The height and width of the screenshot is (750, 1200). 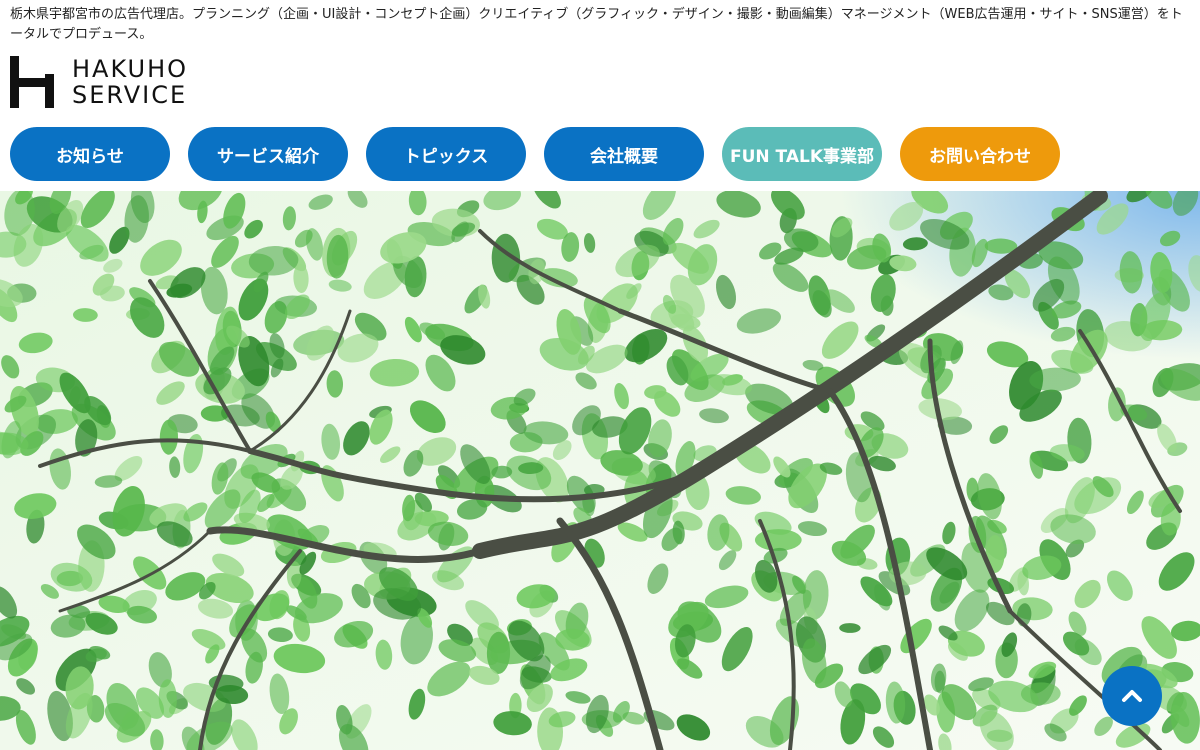 What do you see at coordinates (446, 154) in the screenshot?
I see `nav-topics-button: トピックス` at bounding box center [446, 154].